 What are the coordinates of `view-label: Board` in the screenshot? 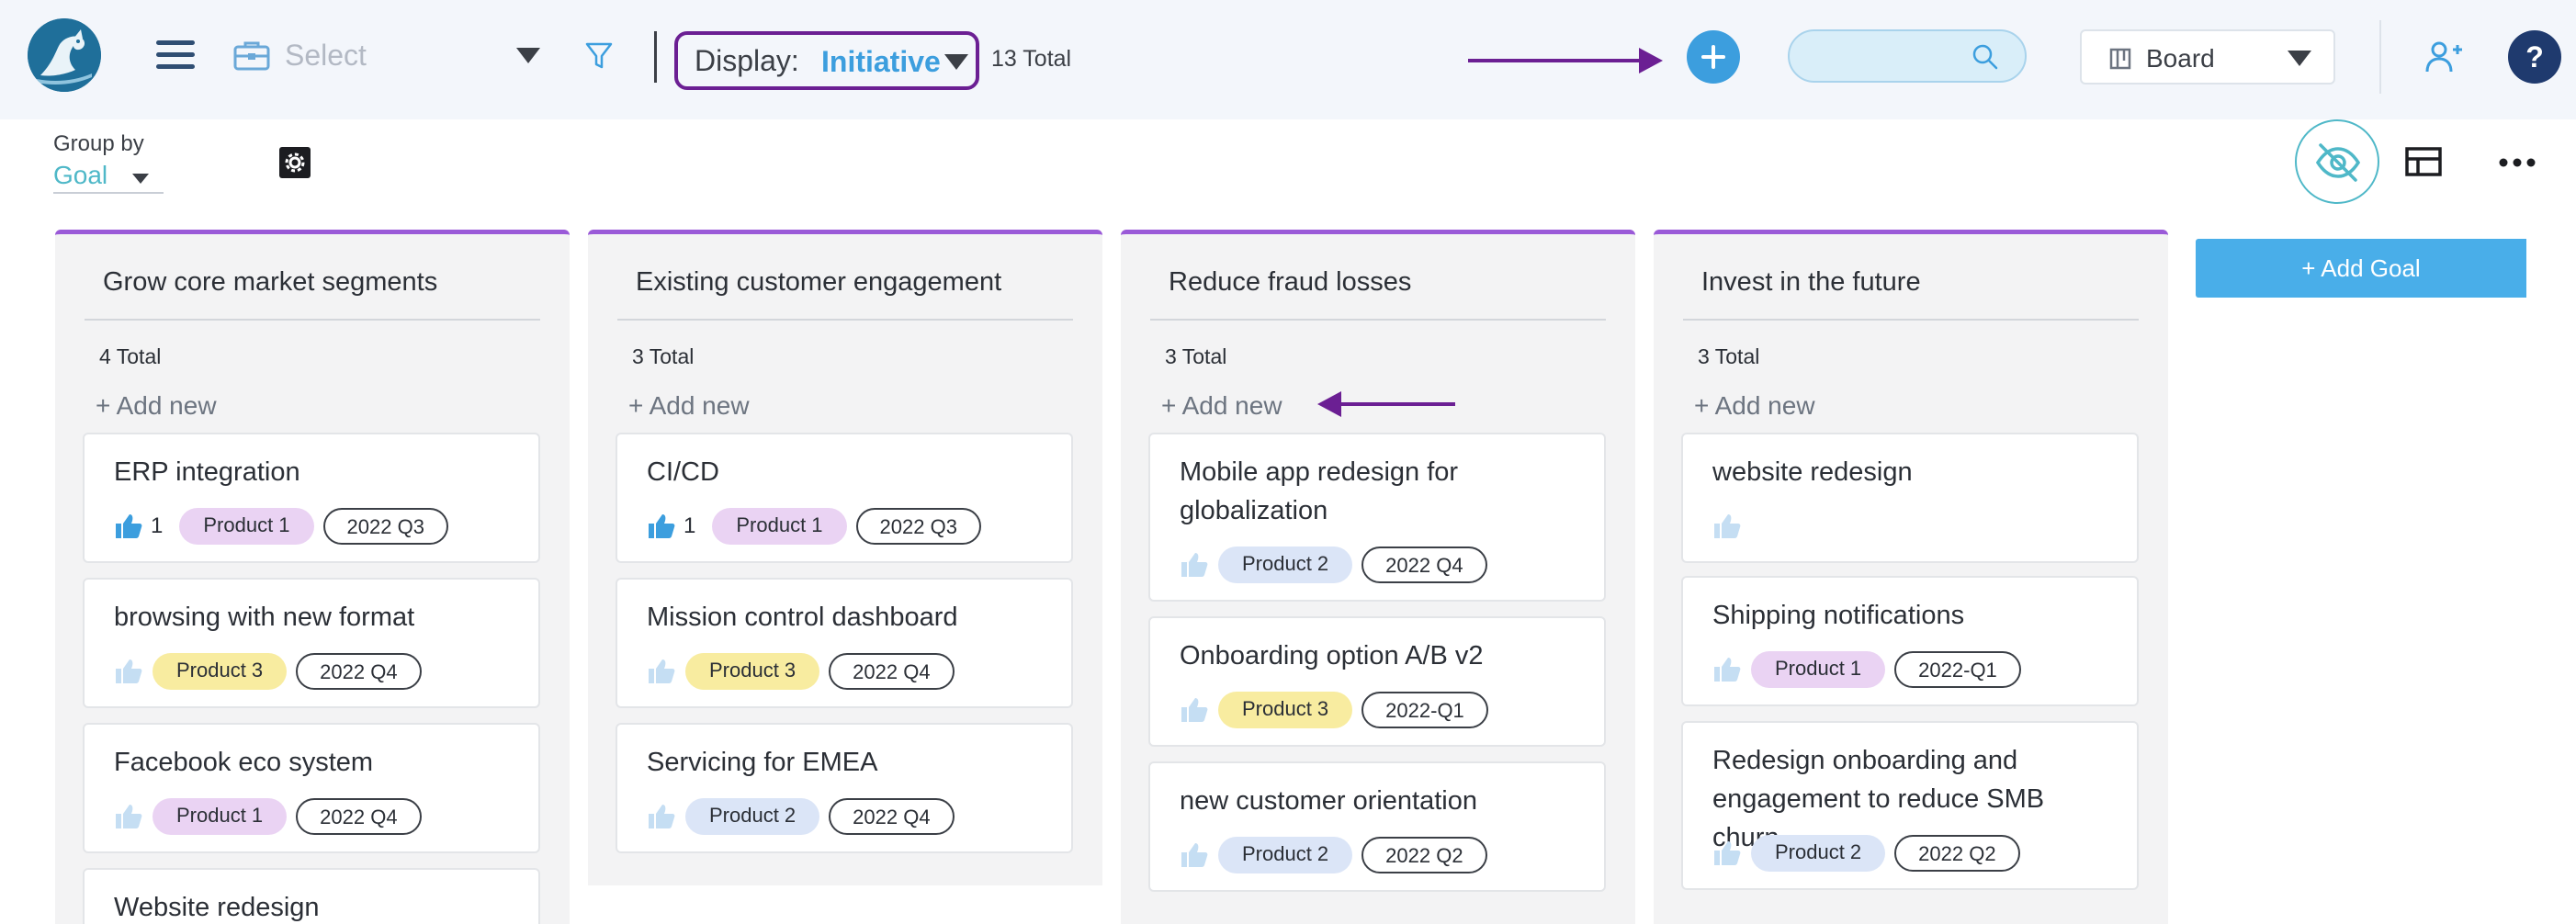 It's located at (2180, 58).